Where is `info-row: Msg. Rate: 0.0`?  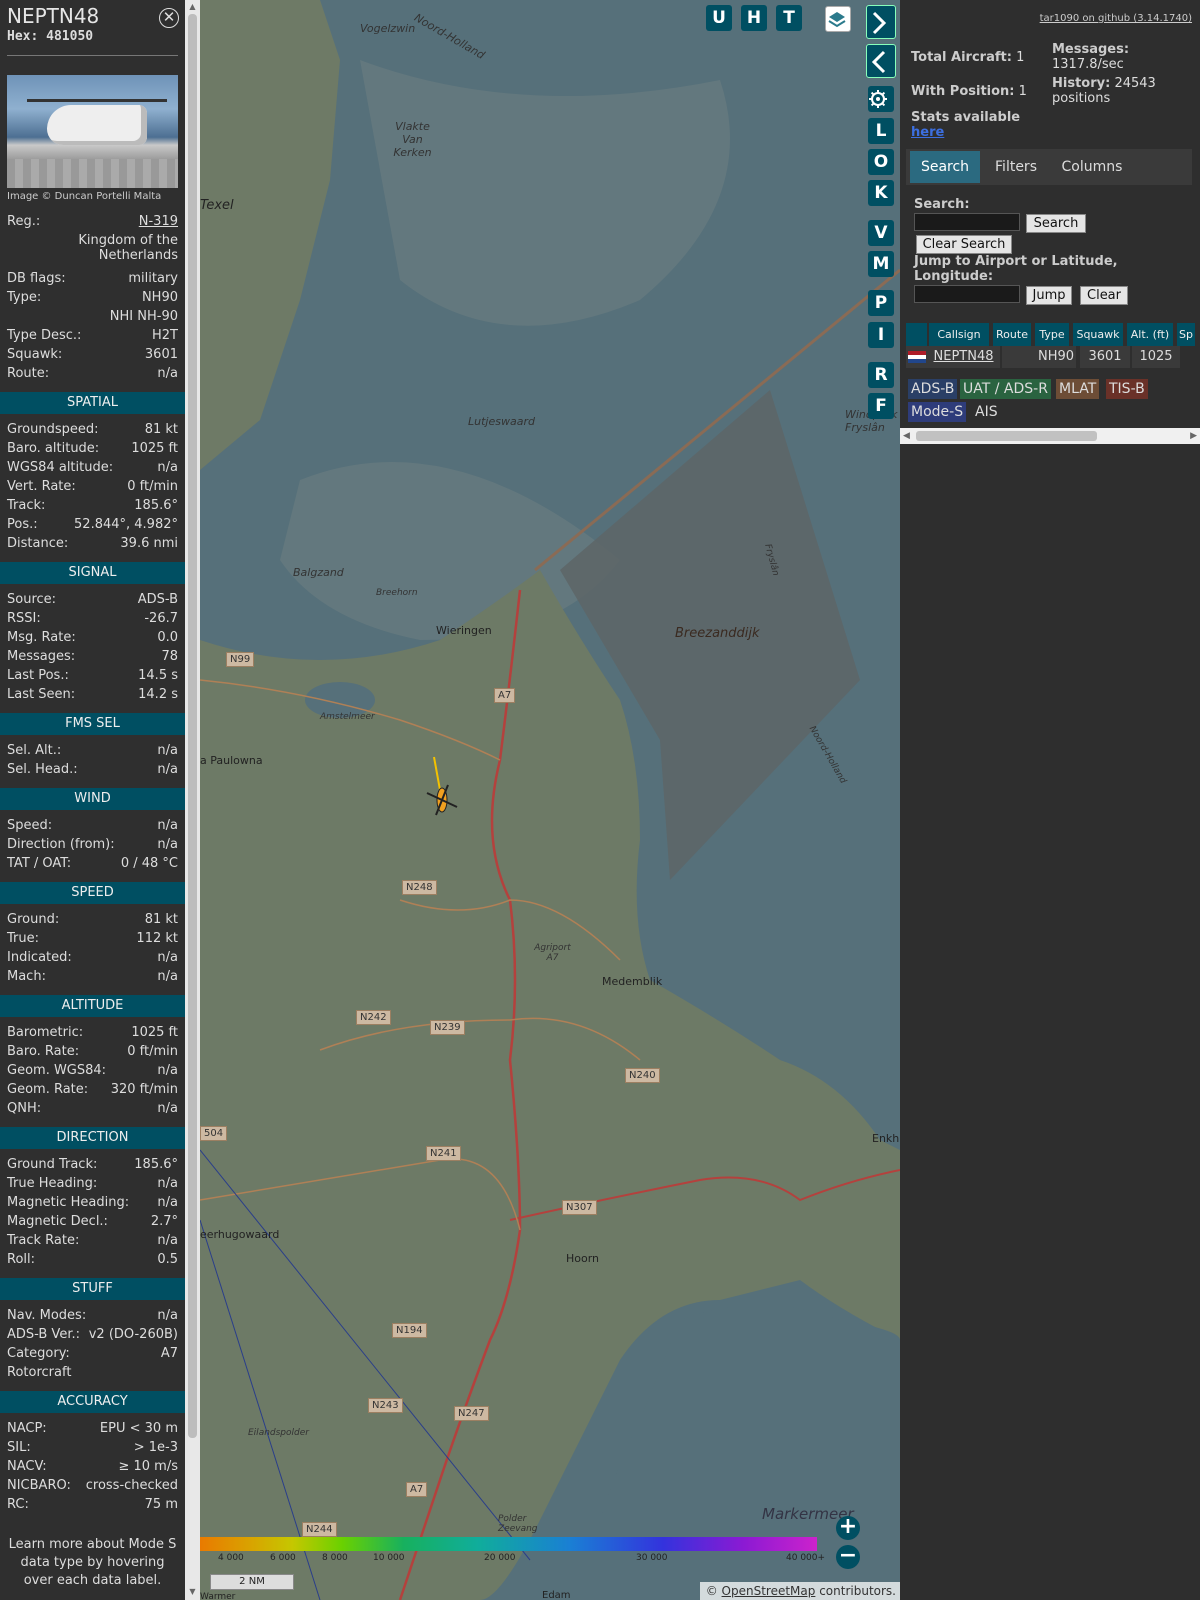 info-row: Msg. Rate: 0.0 is located at coordinates (92, 637).